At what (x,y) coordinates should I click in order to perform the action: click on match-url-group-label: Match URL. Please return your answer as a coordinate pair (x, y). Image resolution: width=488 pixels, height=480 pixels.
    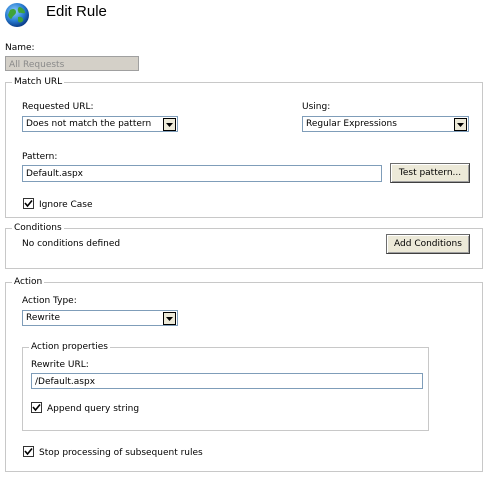
    Looking at the image, I should click on (38, 82).